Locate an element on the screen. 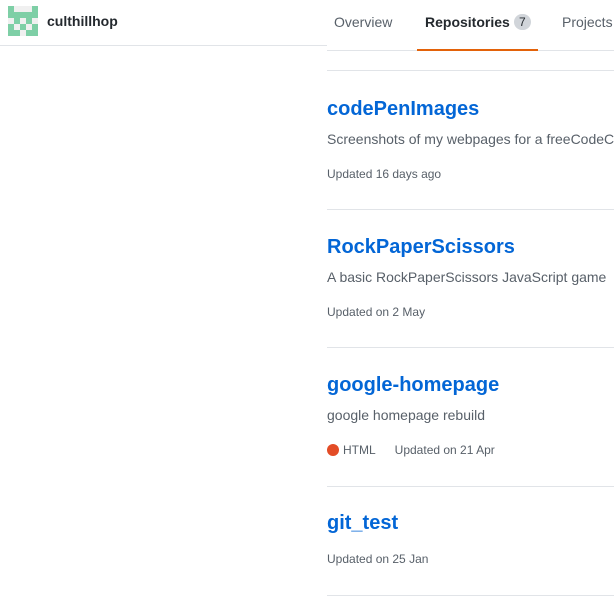 Image resolution: width=614 pixels, height=613 pixels. repo-name-link: RockPaperScissors is located at coordinates (421, 247).